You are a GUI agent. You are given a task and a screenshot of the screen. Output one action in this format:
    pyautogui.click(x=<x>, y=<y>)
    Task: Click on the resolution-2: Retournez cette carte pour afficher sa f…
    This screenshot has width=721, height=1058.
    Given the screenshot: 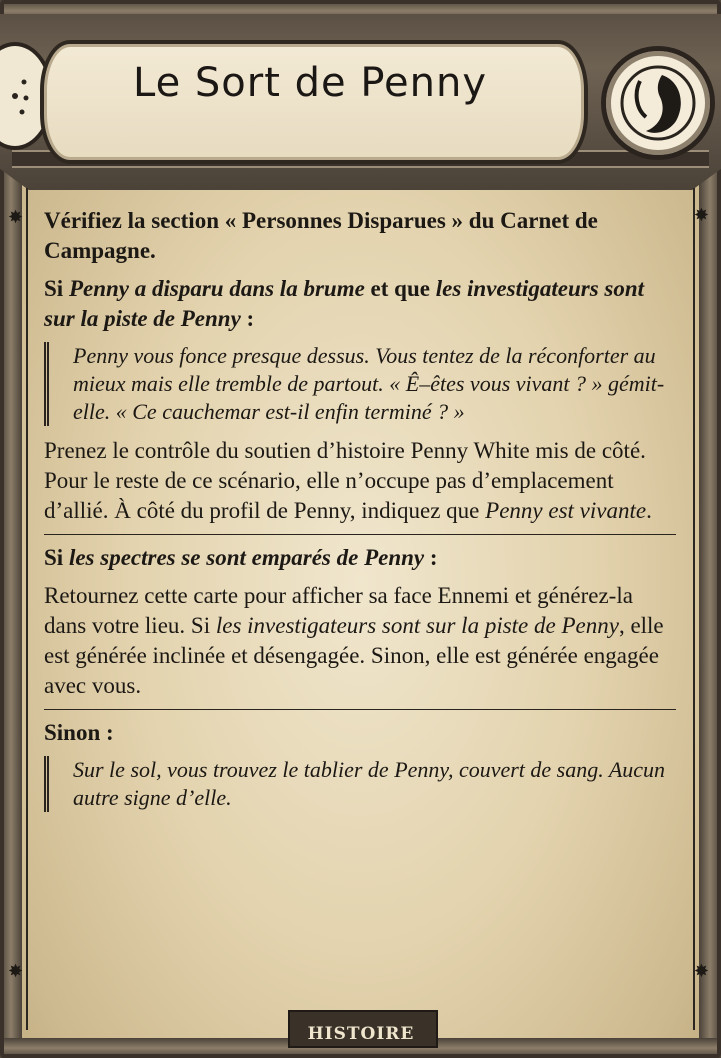 What is the action you would take?
    pyautogui.click(x=360, y=641)
    